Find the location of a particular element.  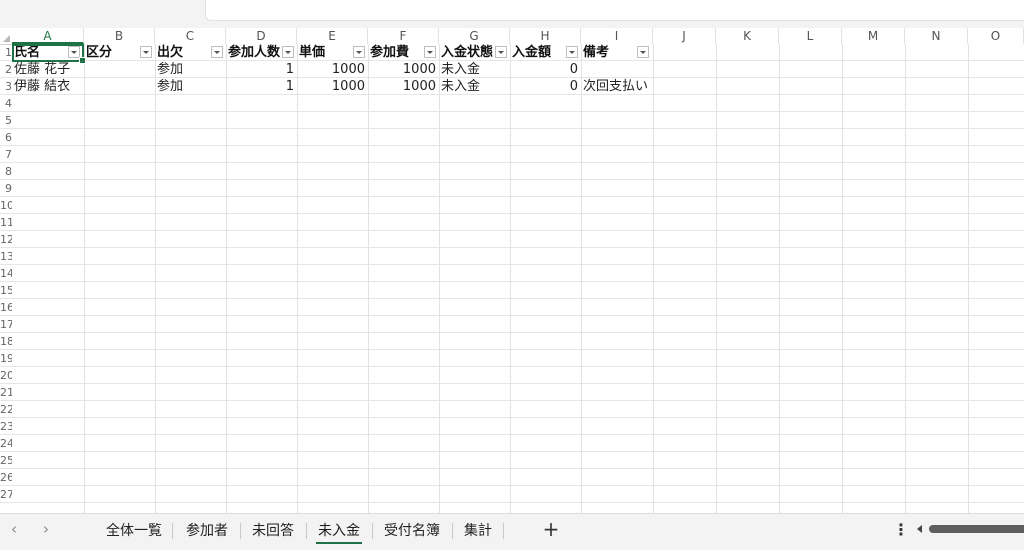

table-header-count: 参加人数 is located at coordinates (254, 52).